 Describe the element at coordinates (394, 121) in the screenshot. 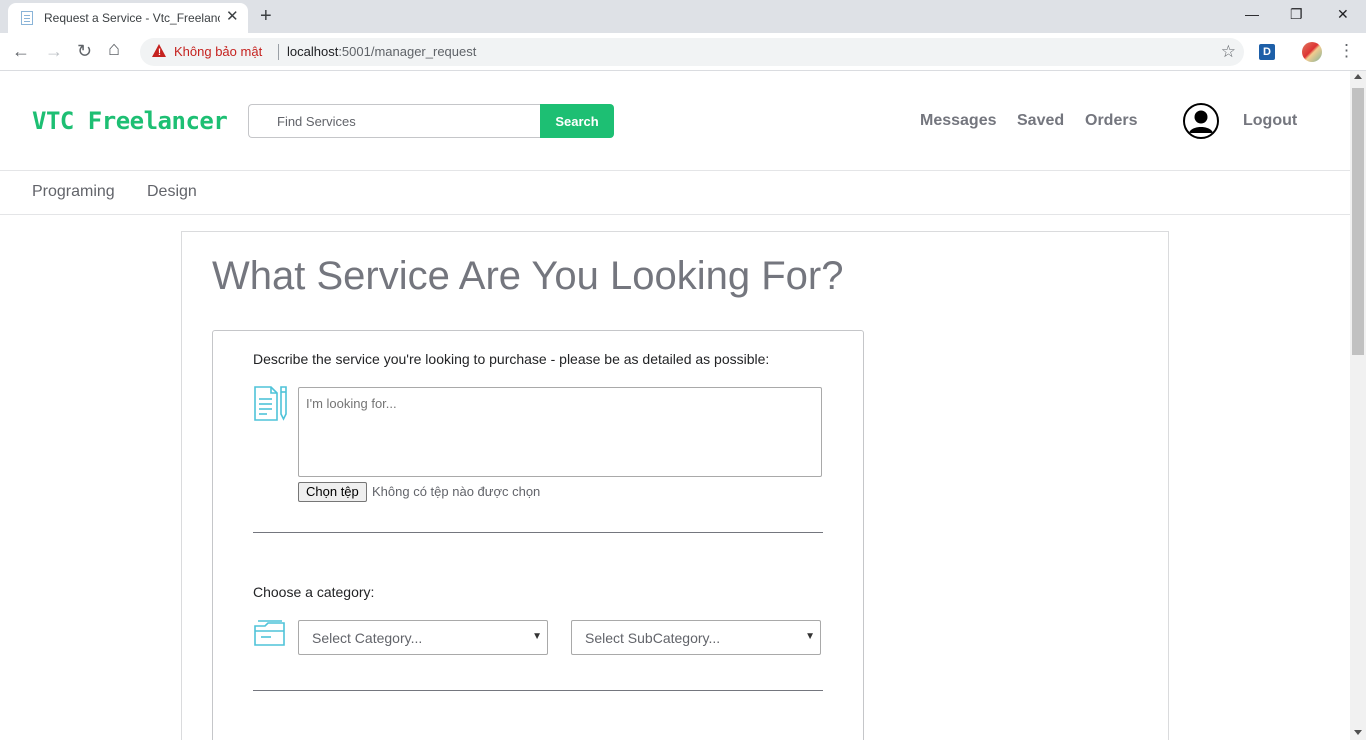

I see `search-input` at that location.